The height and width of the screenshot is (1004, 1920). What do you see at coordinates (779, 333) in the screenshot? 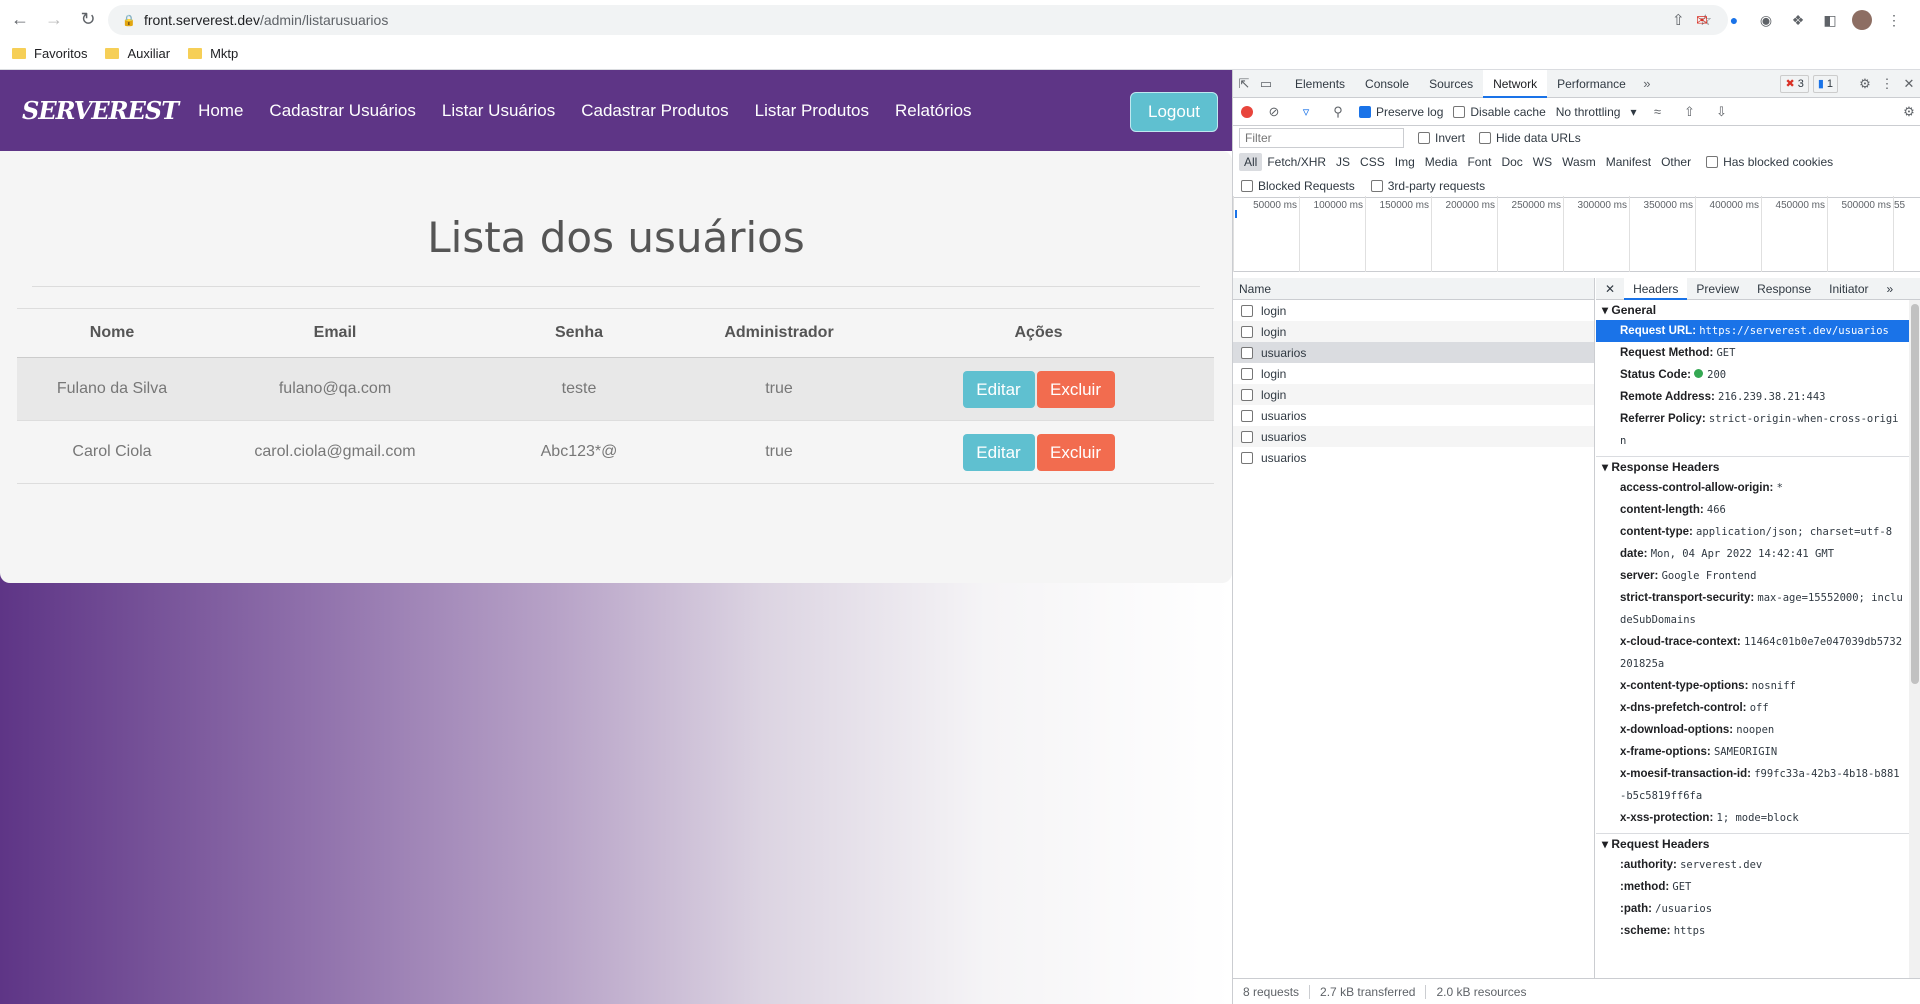
I see `col-administrador: Administrador` at bounding box center [779, 333].